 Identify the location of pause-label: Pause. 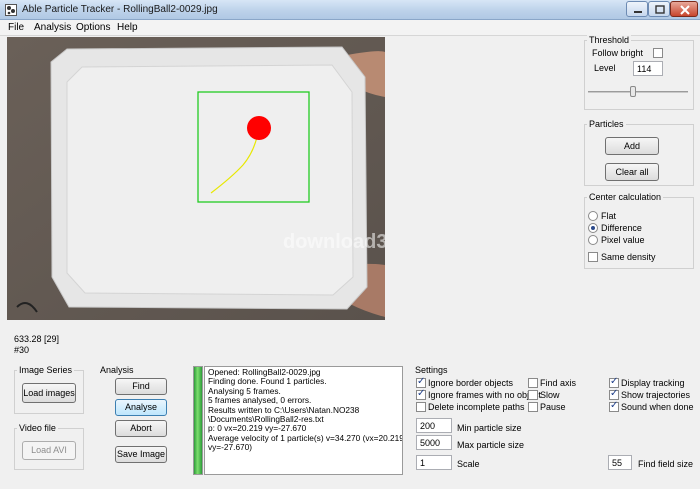
(553, 407).